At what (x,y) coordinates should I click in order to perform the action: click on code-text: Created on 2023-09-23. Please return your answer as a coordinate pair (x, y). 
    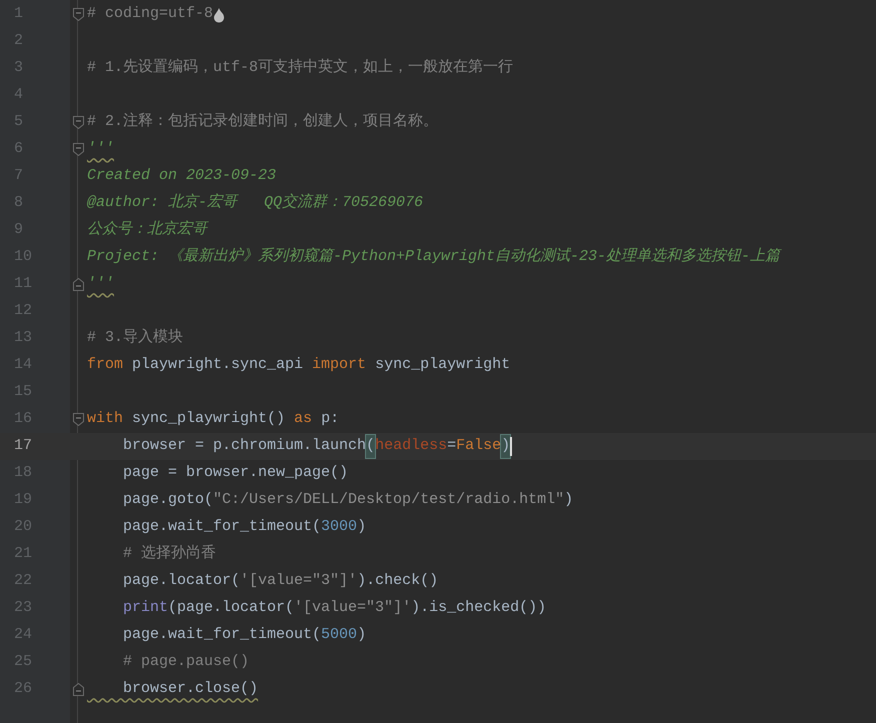
    Looking at the image, I should click on (181, 176).